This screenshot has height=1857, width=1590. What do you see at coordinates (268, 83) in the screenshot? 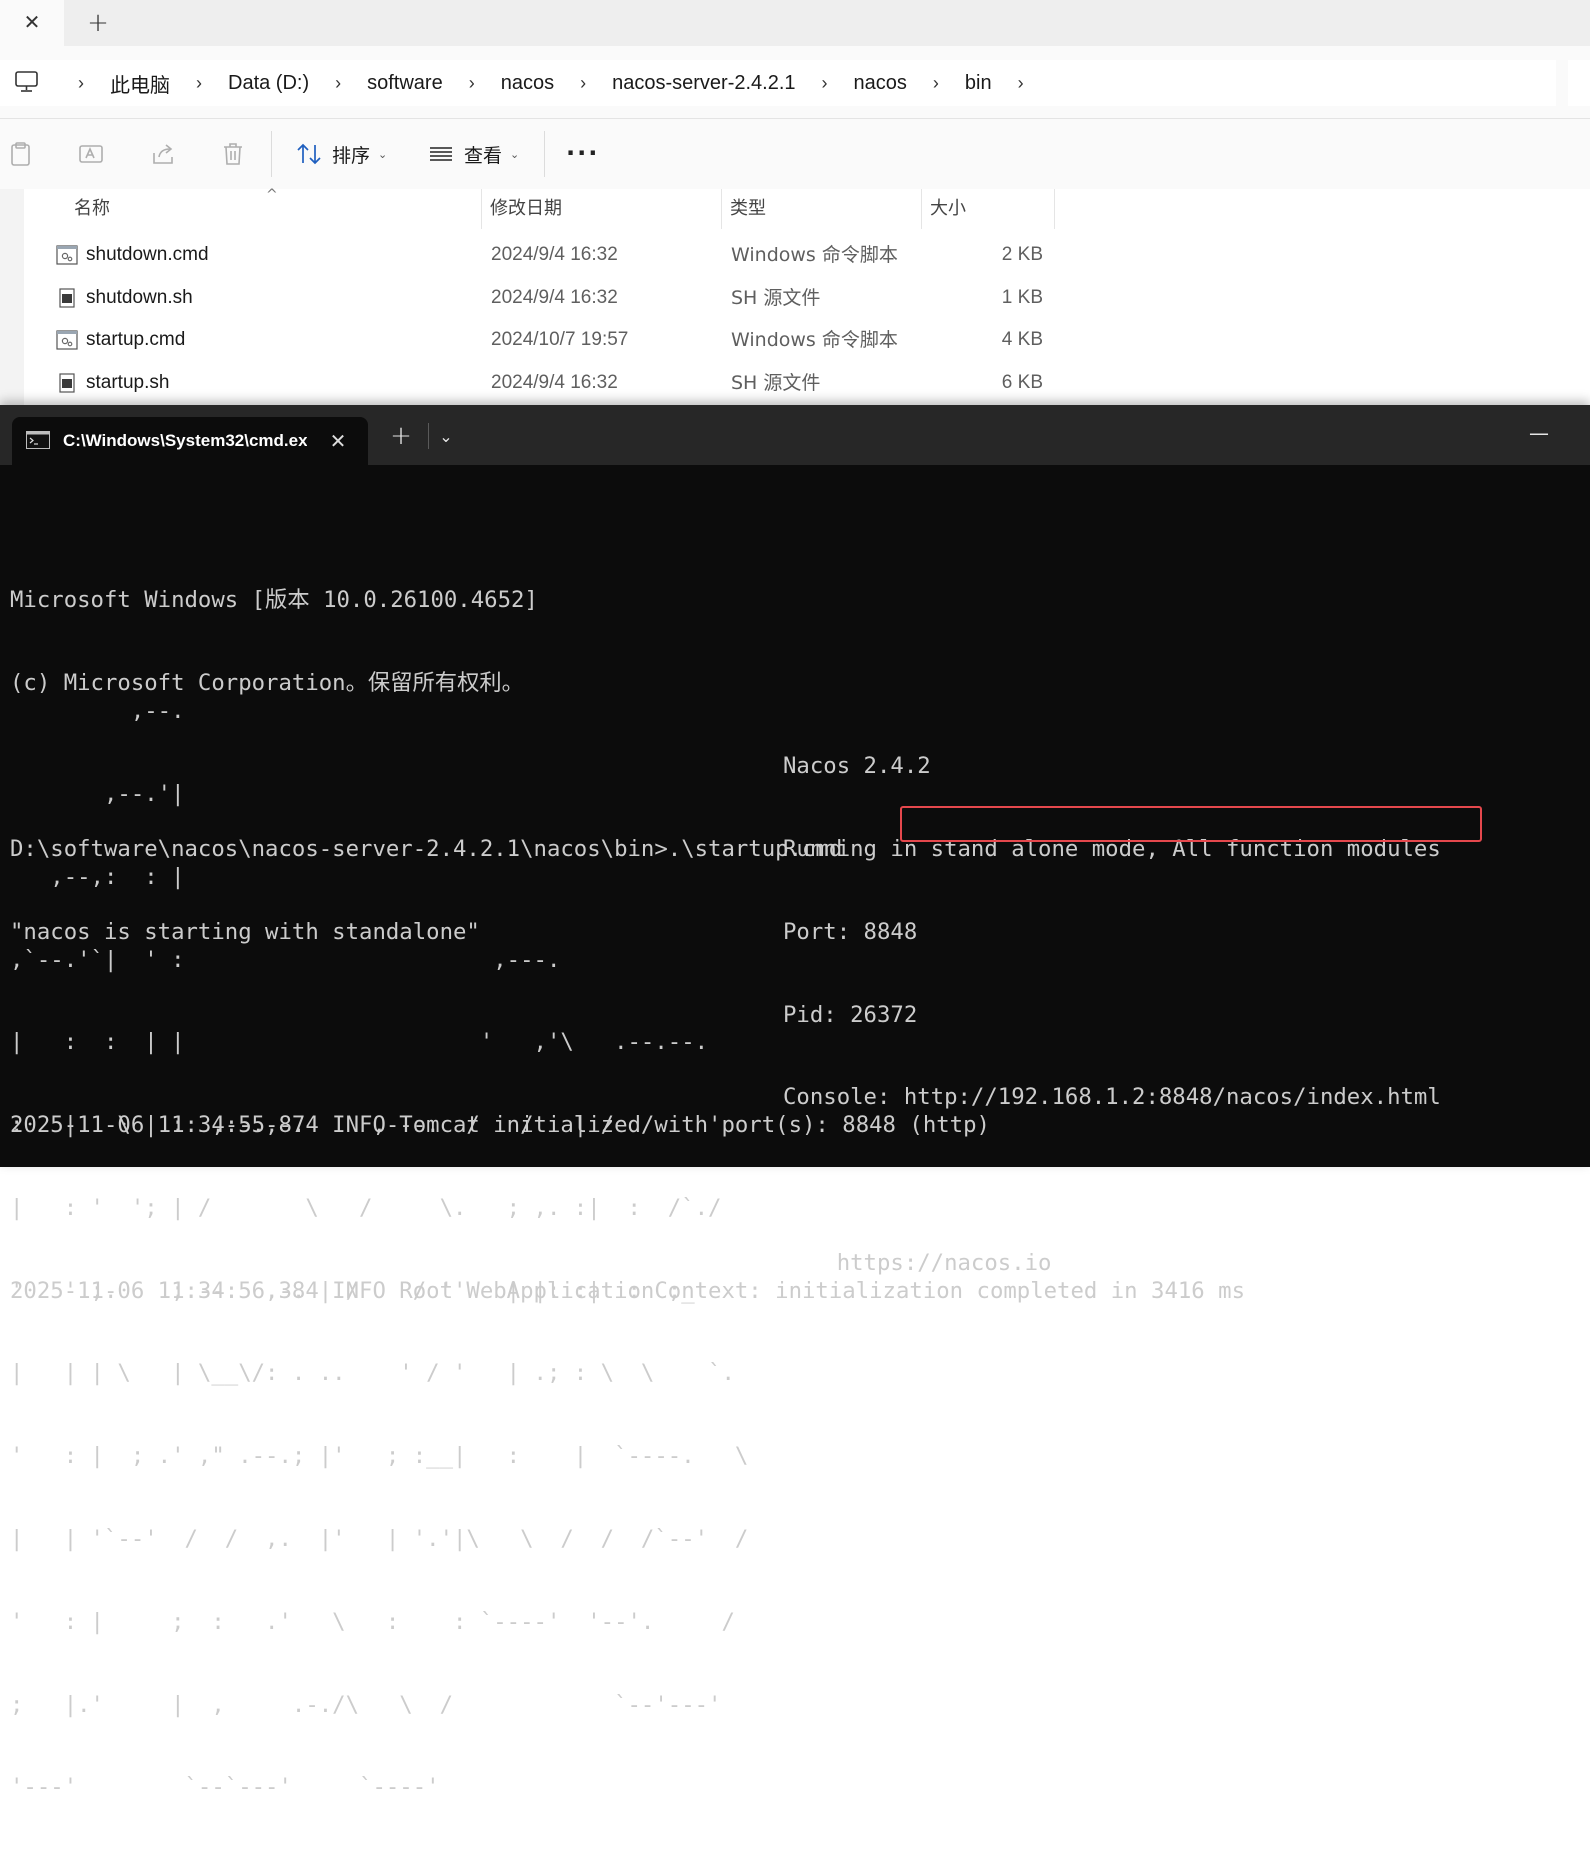
I see `breadcrumb-data-d: Data (D:)` at bounding box center [268, 83].